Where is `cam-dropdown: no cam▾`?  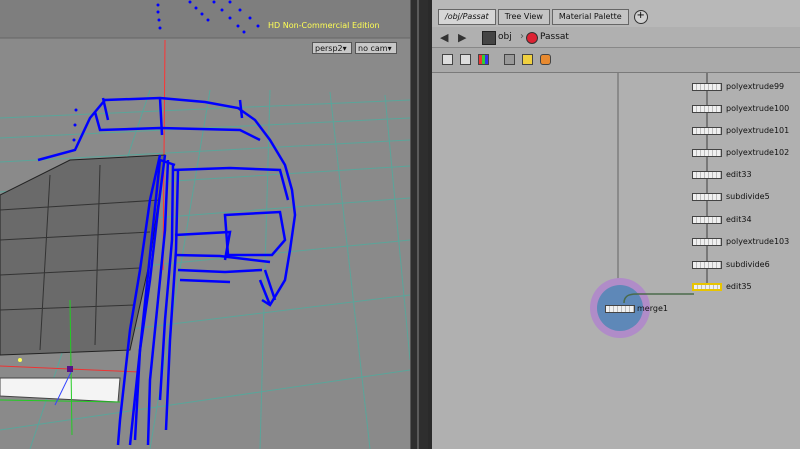
cam-dropdown: no cam▾ is located at coordinates (376, 48).